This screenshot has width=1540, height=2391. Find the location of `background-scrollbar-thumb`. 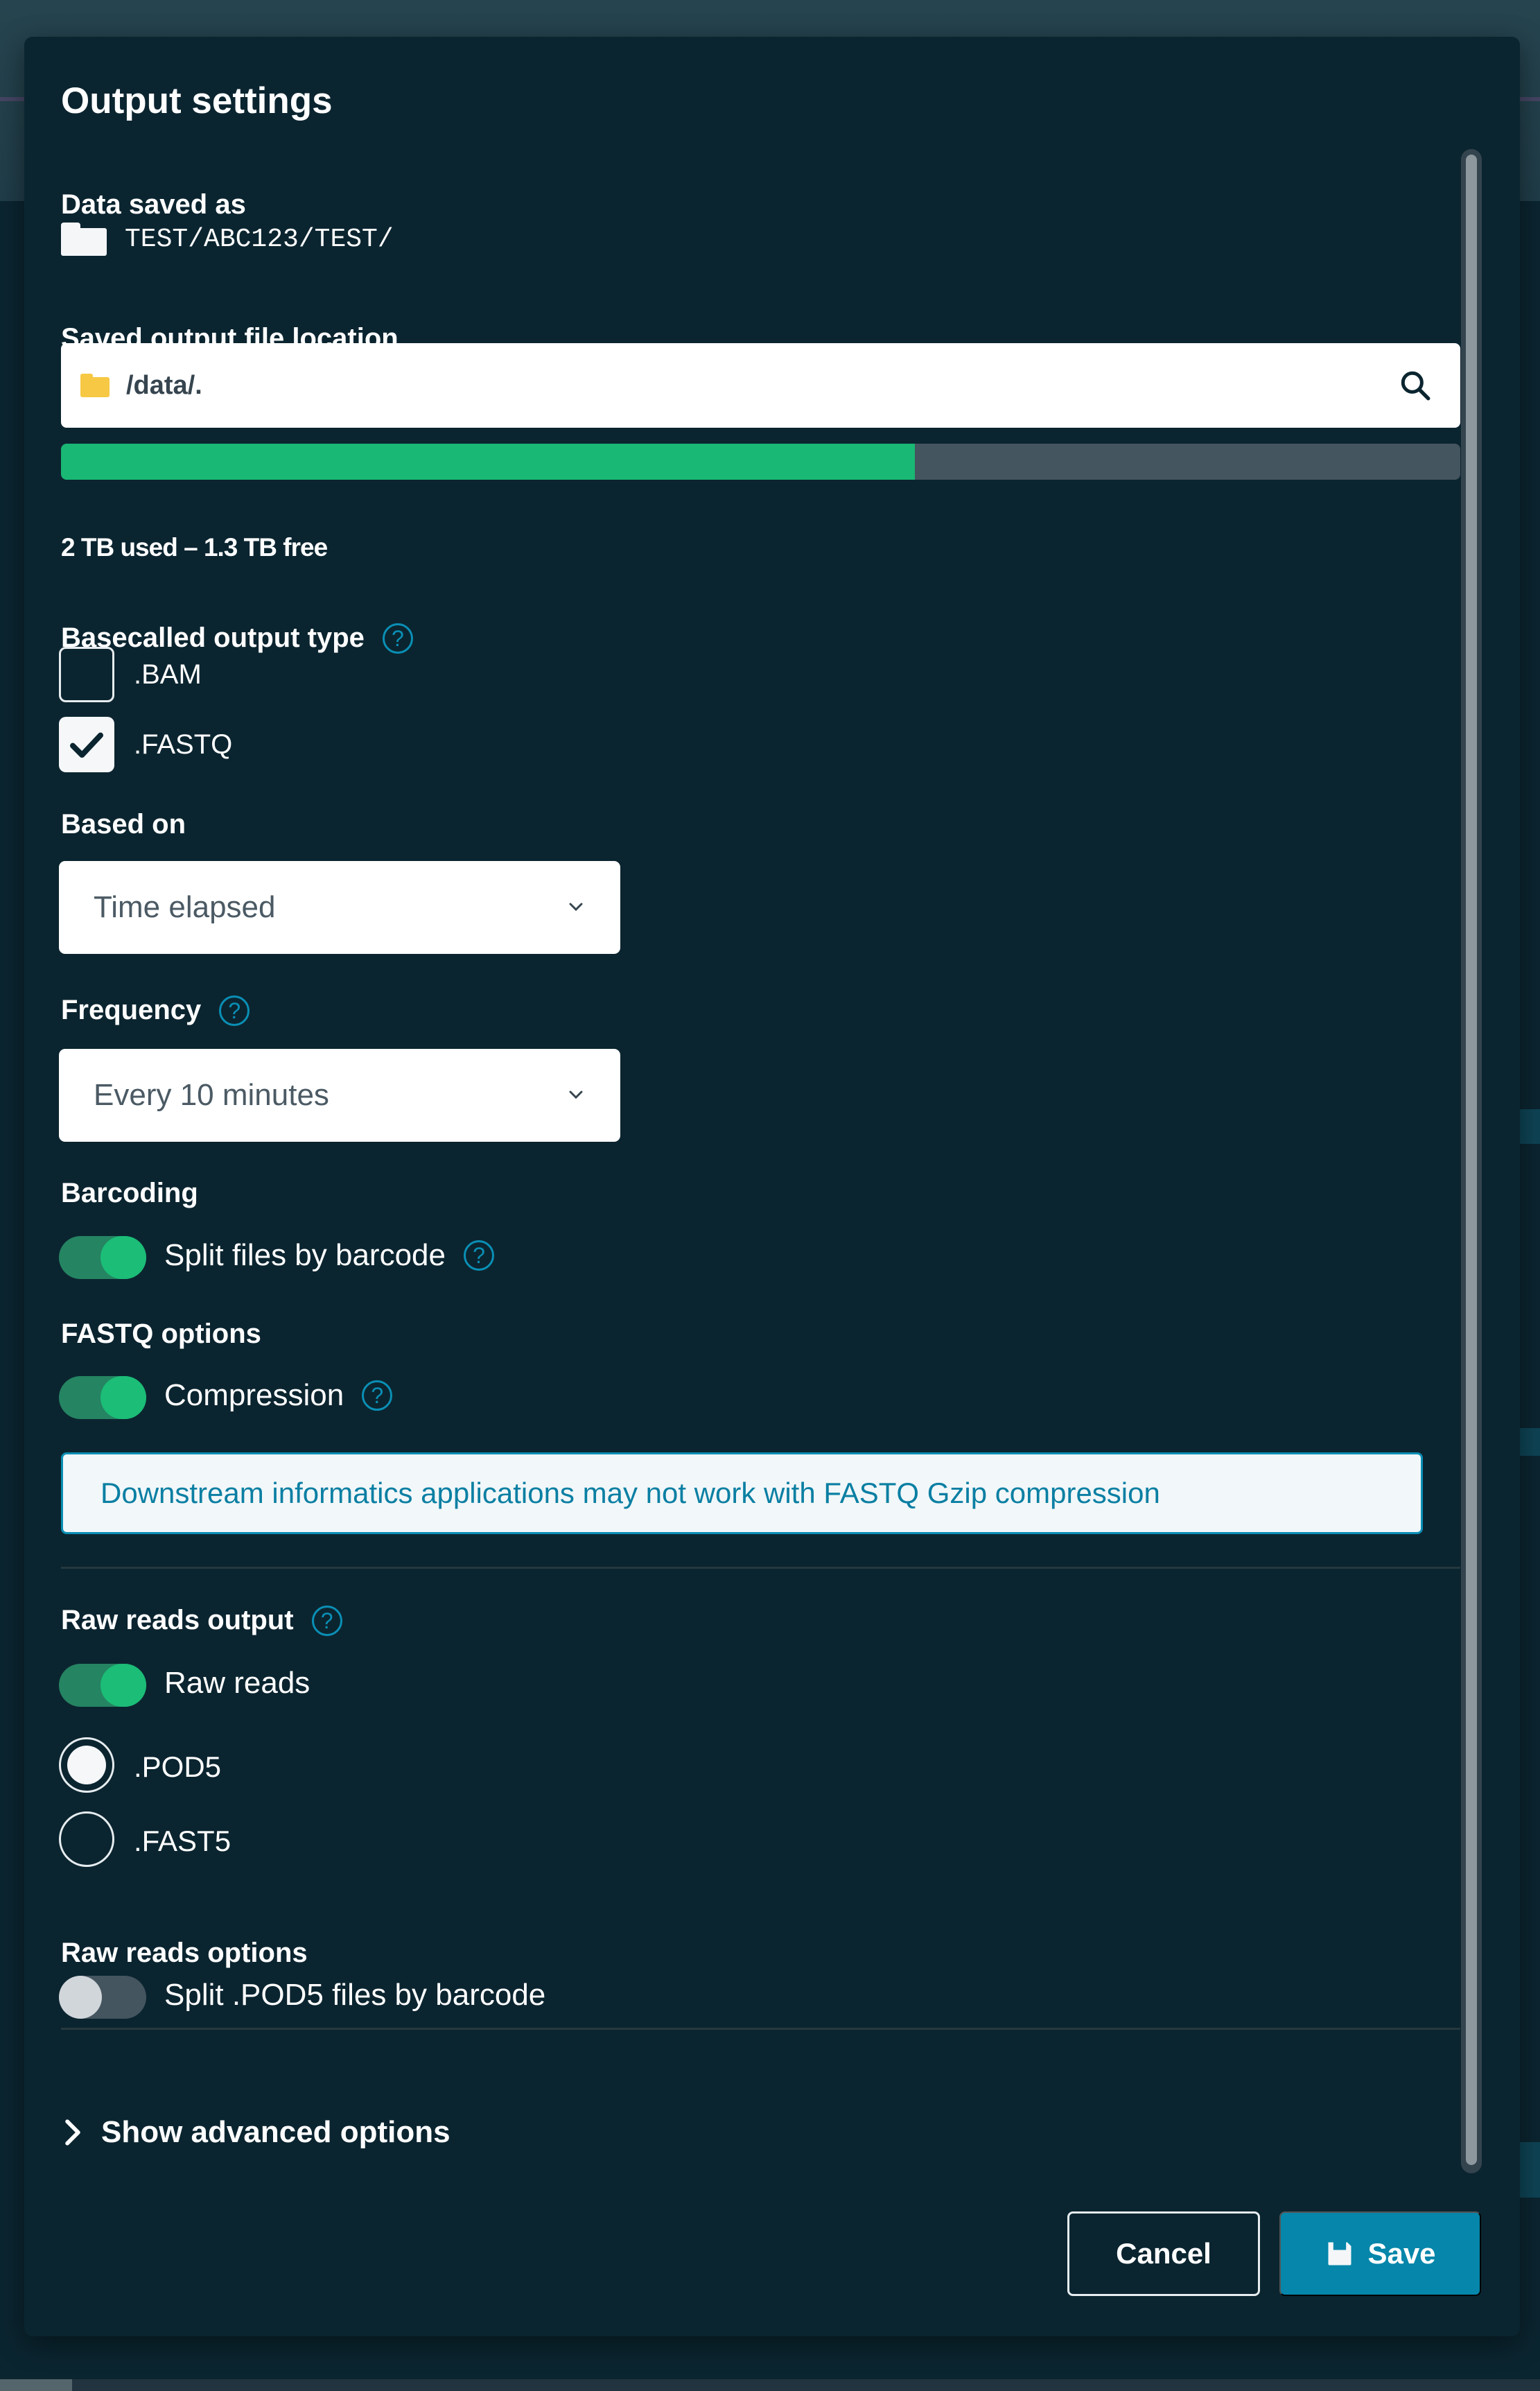

background-scrollbar-thumb is located at coordinates (36, 2385).